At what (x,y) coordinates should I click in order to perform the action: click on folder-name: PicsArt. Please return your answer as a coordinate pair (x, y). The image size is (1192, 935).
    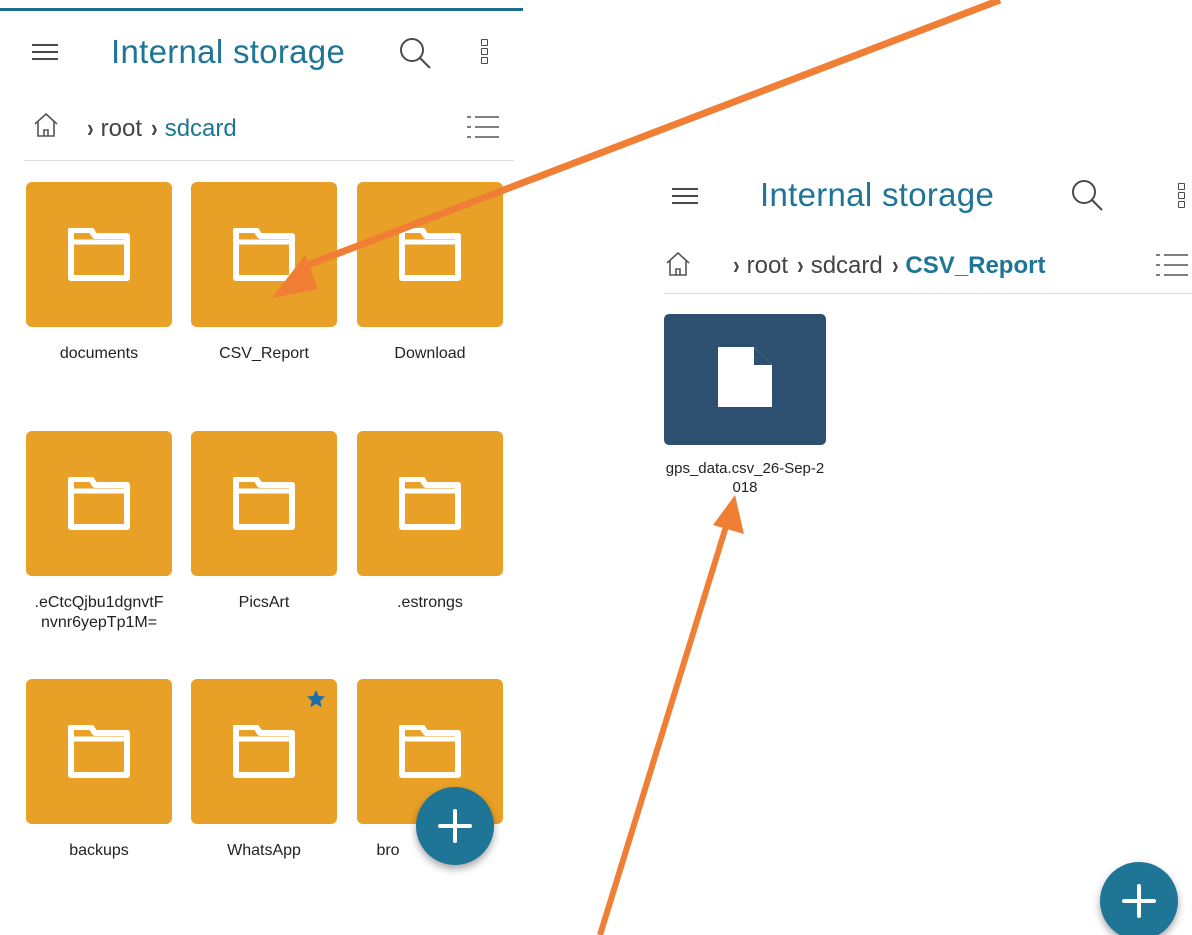
    Looking at the image, I should click on (264, 602).